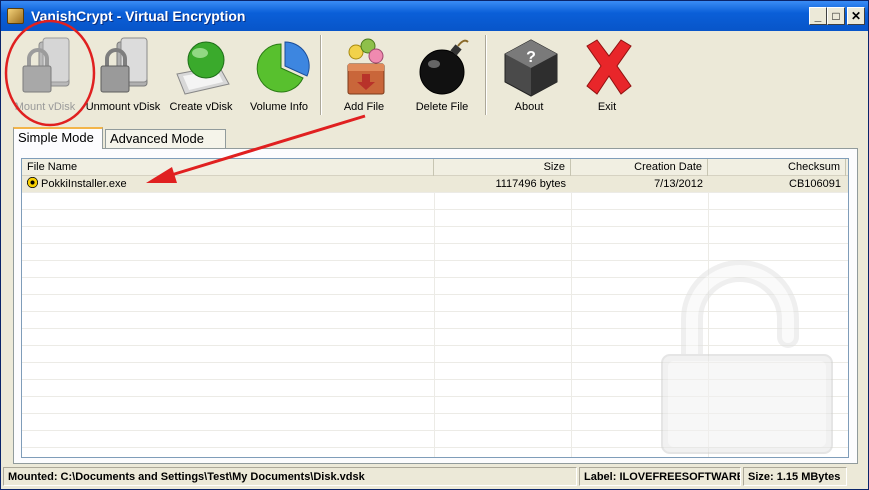 The image size is (869, 490). Describe the element at coordinates (639, 167) in the screenshot. I see `column-creation-date: Creation Date` at that location.